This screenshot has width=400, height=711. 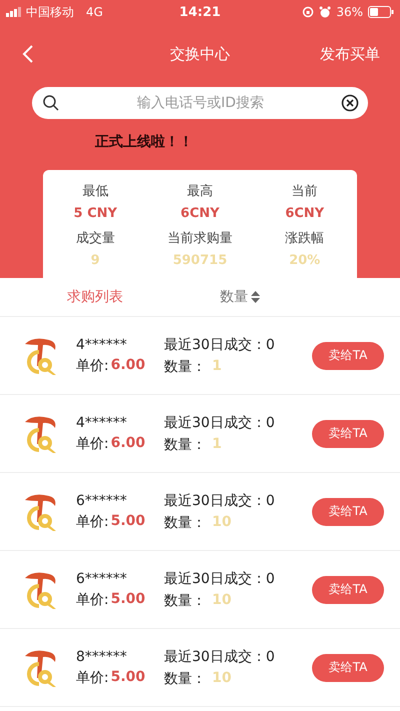 I want to click on alarm-icon, so click(x=325, y=12).